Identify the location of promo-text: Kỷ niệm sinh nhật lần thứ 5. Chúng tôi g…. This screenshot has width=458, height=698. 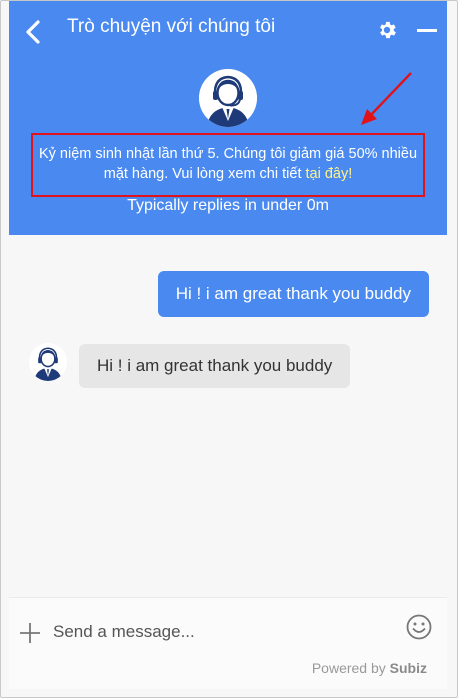
(228, 164).